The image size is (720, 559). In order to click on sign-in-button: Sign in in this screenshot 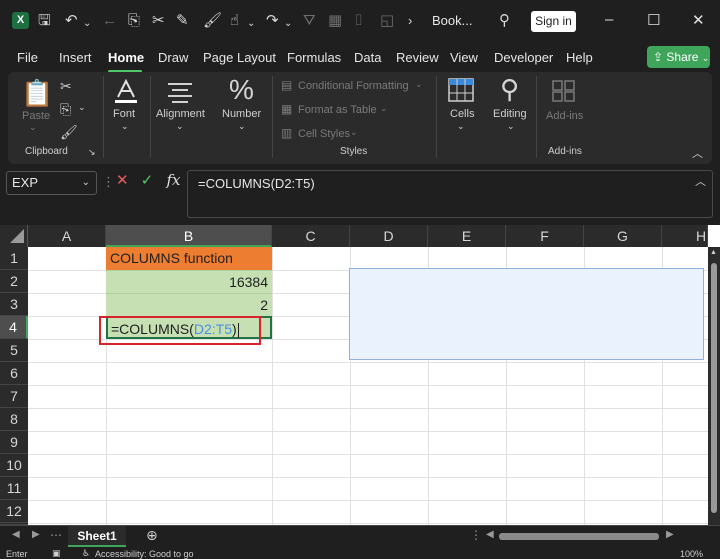, I will do `click(553, 21)`.